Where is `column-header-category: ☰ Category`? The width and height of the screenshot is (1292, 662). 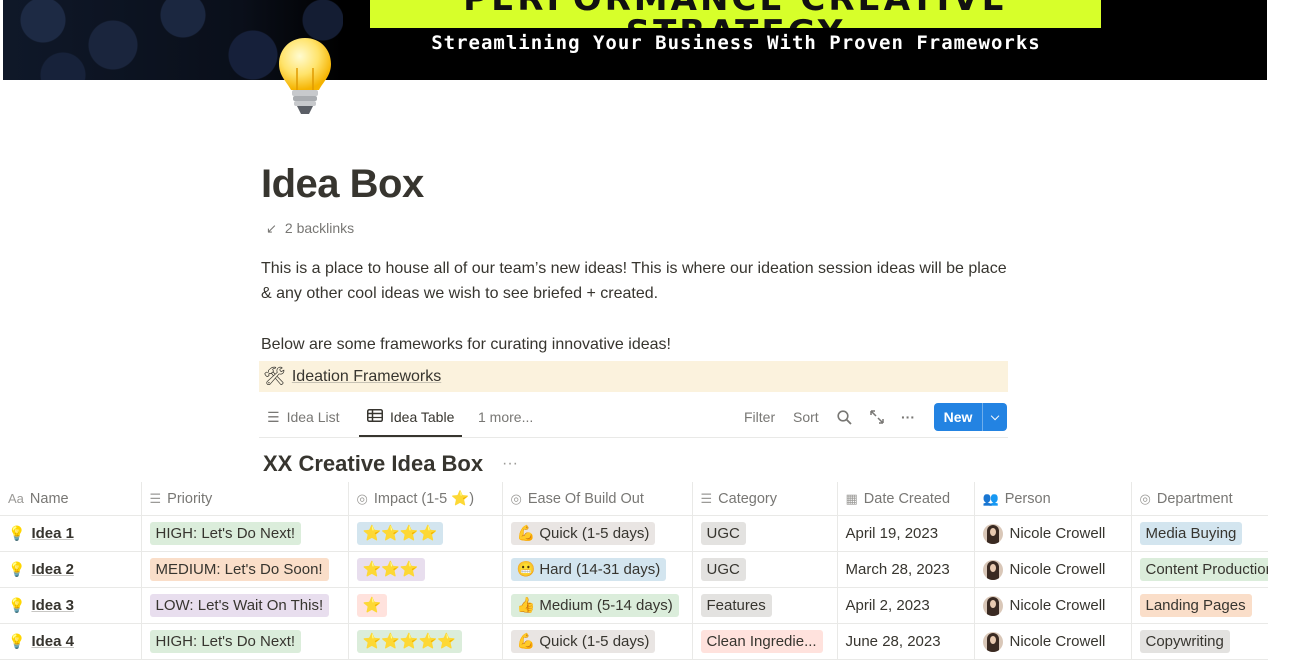 column-header-category: ☰ Category is located at coordinates (765, 499).